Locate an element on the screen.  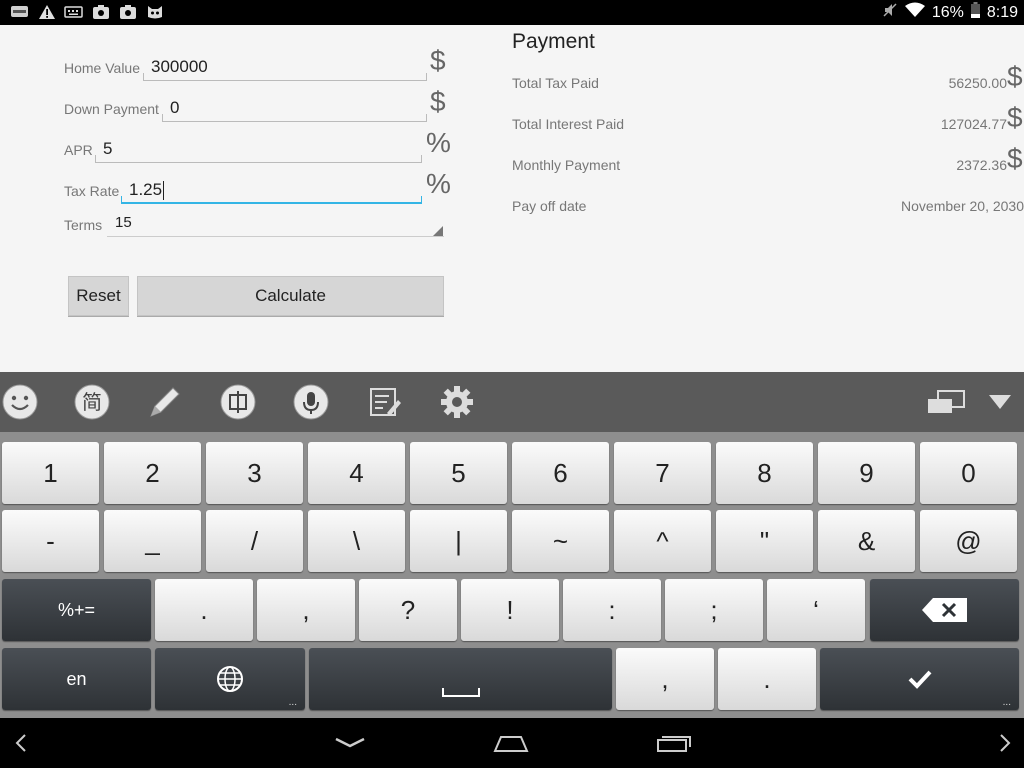
terms-label: Terms is located at coordinates (83, 225).